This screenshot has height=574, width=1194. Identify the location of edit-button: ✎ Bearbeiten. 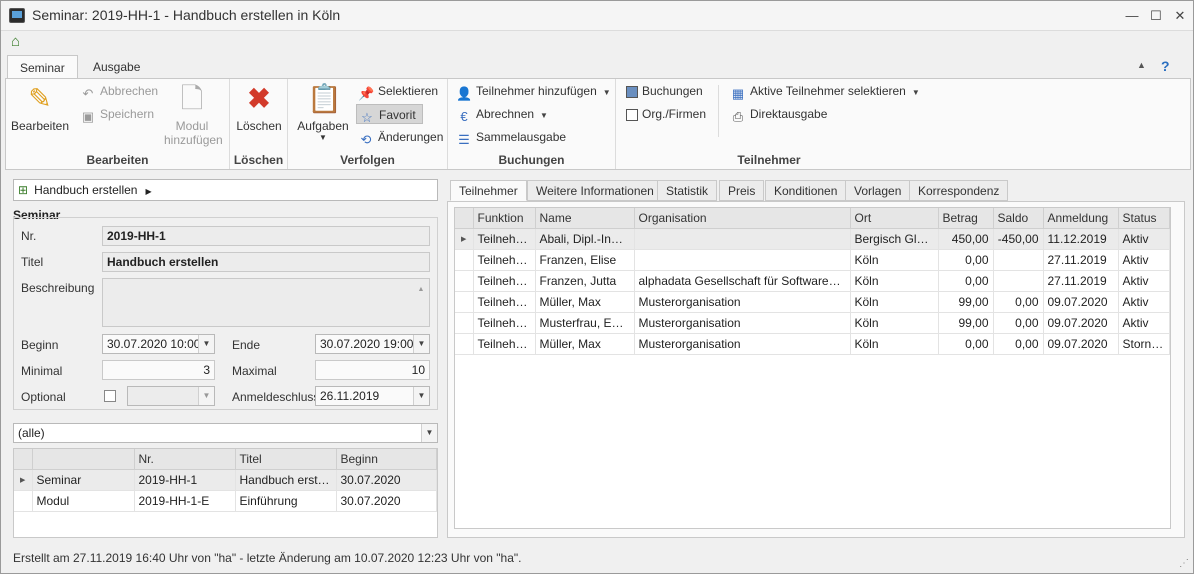
(40, 108).